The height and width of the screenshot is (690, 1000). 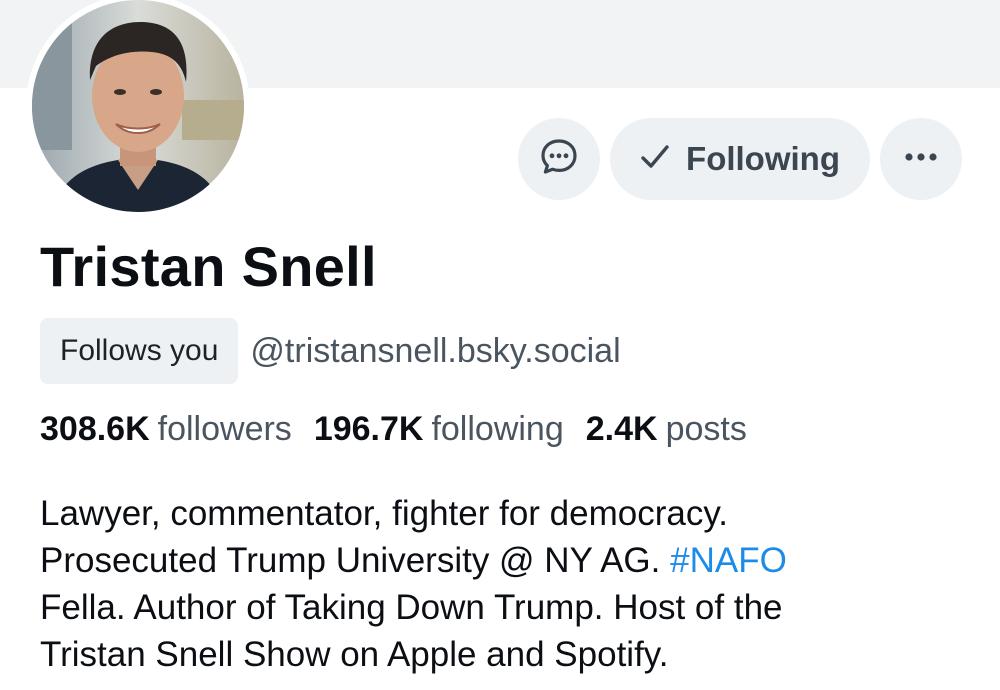 What do you see at coordinates (208, 266) in the screenshot?
I see `display-name: Tristan Snell` at bounding box center [208, 266].